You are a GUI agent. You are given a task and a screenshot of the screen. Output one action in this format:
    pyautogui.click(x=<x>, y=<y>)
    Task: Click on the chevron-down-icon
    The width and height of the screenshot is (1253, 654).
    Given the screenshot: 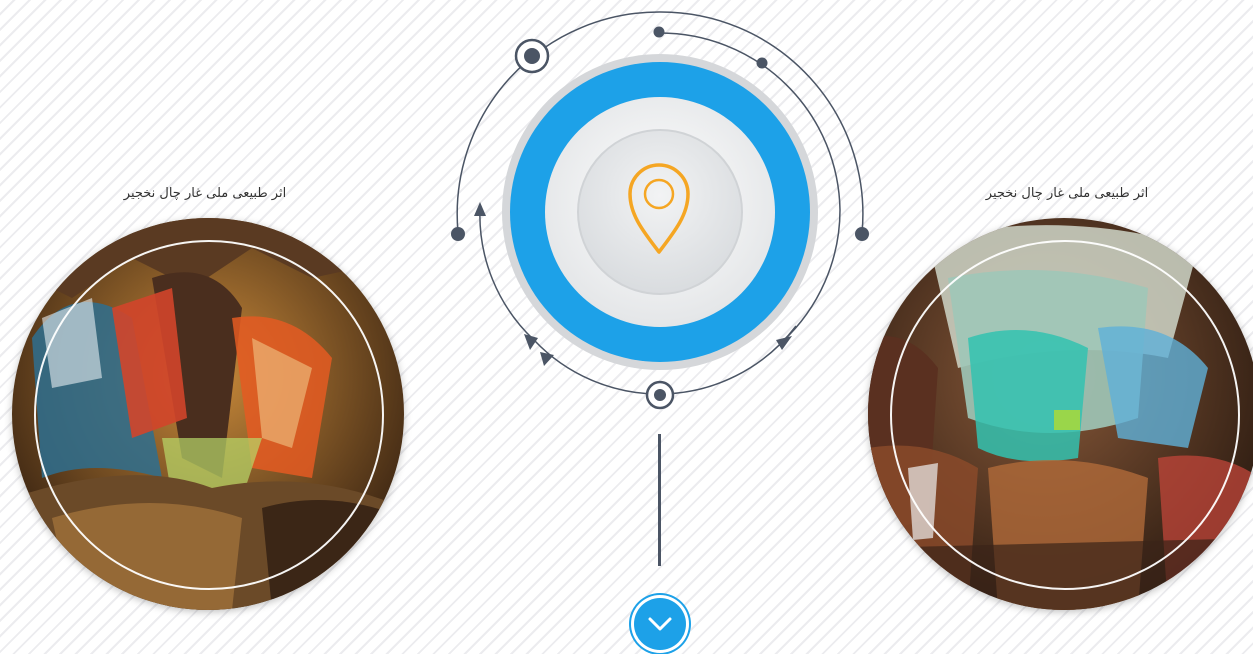 What is the action you would take?
    pyautogui.click(x=660, y=624)
    